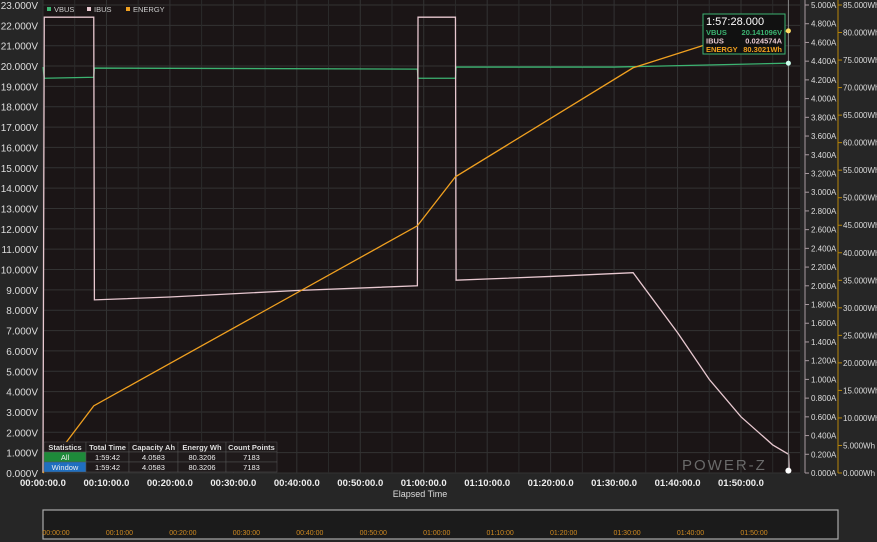 Image resolution: width=877 pixels, height=542 pixels. What do you see at coordinates (824, 192) in the screenshot?
I see `current-tick-label: 3.000A` at bounding box center [824, 192].